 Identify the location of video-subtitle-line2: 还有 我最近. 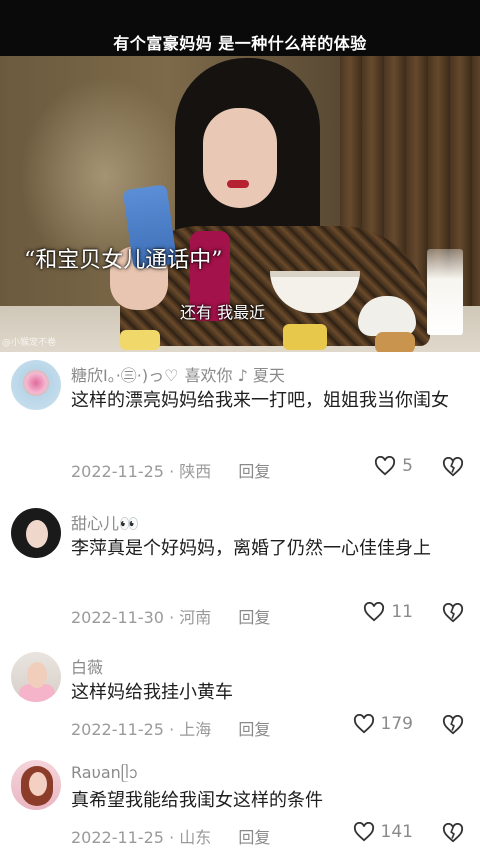
(223, 312).